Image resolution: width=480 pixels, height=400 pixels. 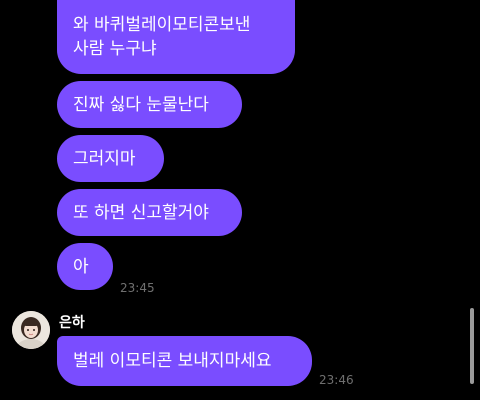 I want to click on message-text: 진짜 싫다 눈물난다, so click(x=141, y=104).